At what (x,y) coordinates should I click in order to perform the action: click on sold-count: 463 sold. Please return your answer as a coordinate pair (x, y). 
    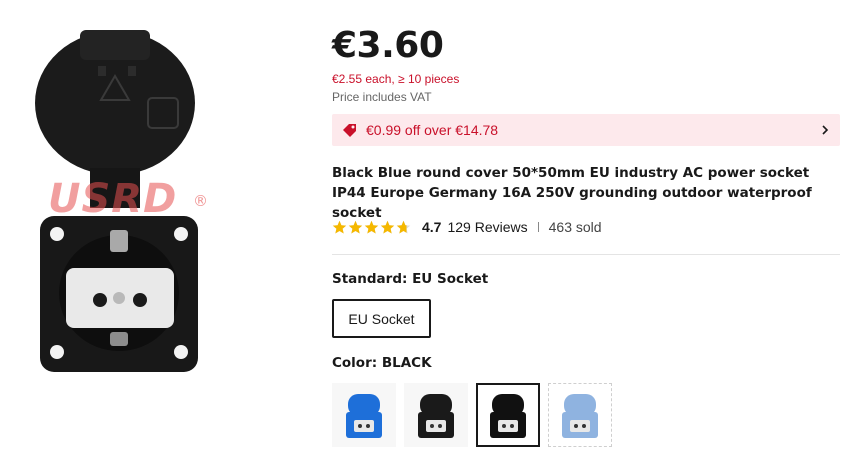
    Looking at the image, I should click on (575, 227).